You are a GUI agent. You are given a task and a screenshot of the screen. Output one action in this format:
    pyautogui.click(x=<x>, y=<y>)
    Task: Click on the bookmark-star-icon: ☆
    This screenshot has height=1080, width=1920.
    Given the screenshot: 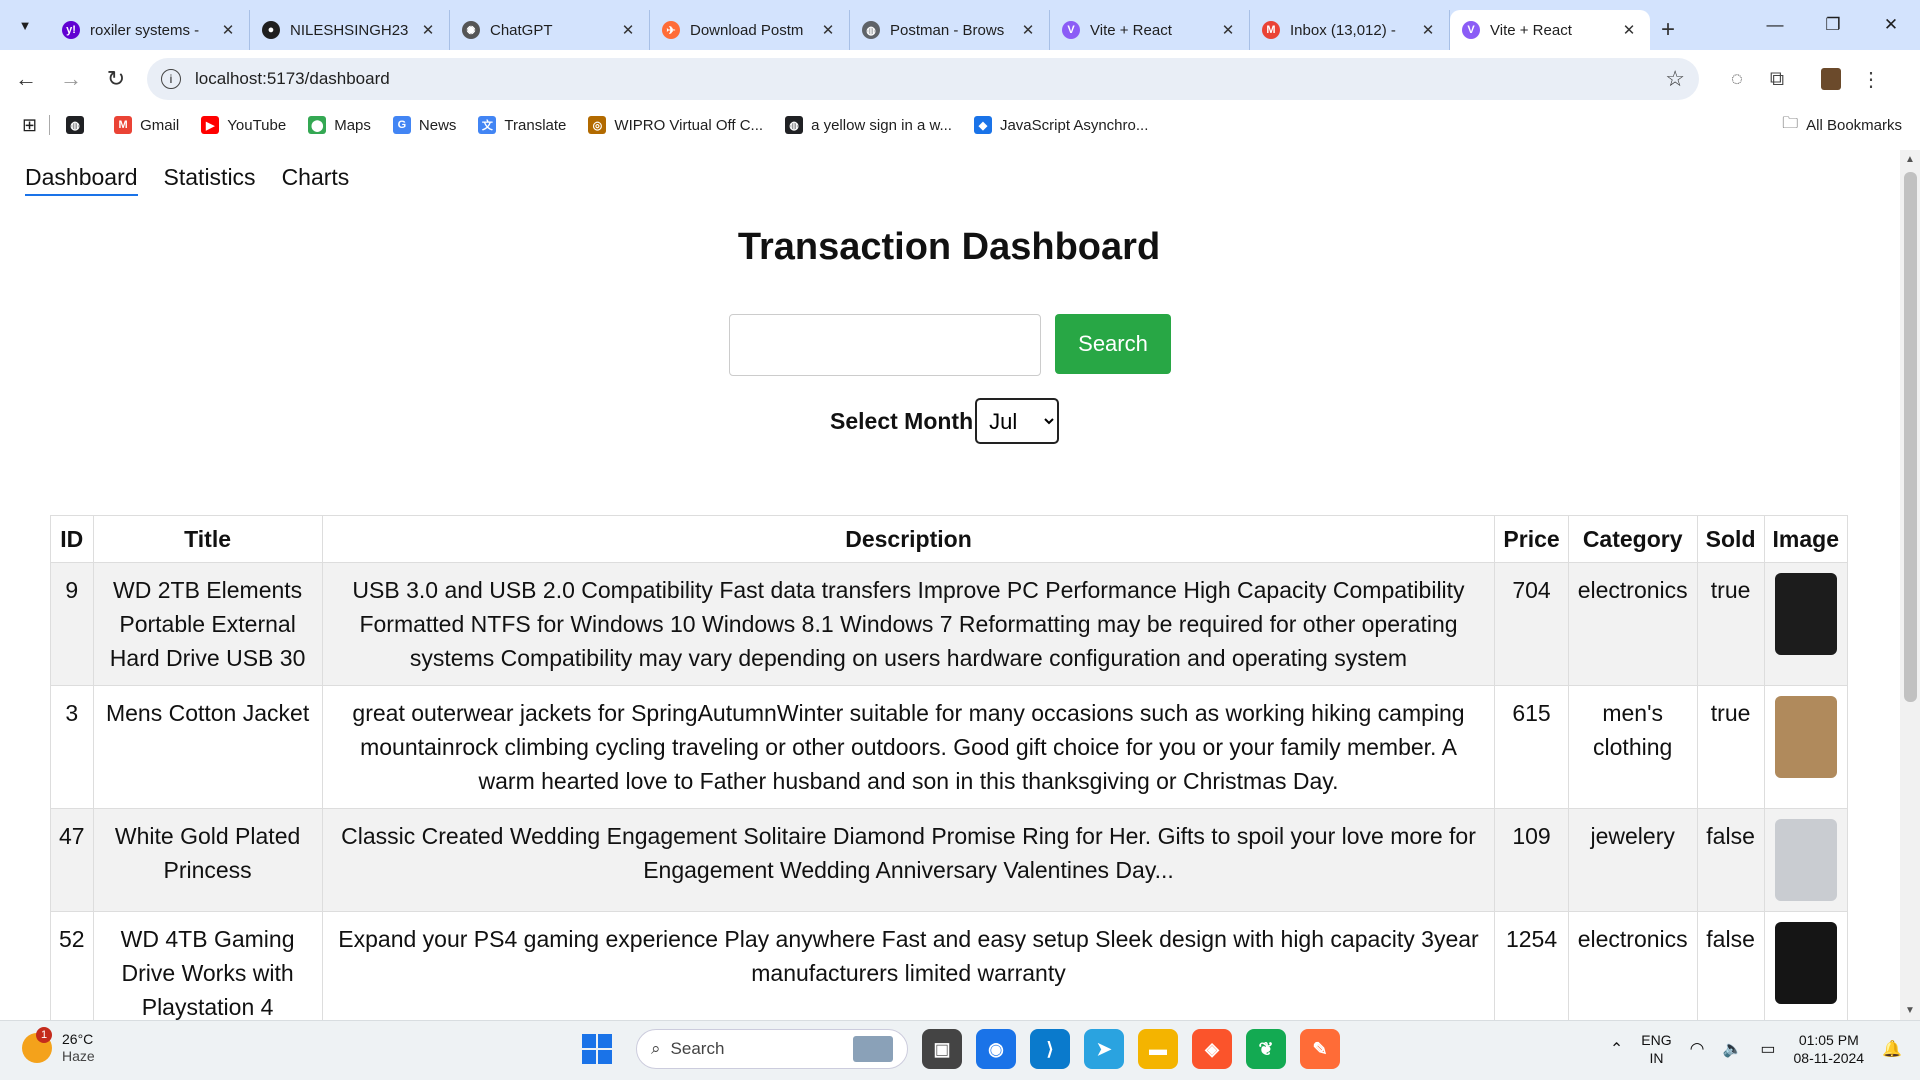 What is the action you would take?
    pyautogui.click(x=1675, y=79)
    